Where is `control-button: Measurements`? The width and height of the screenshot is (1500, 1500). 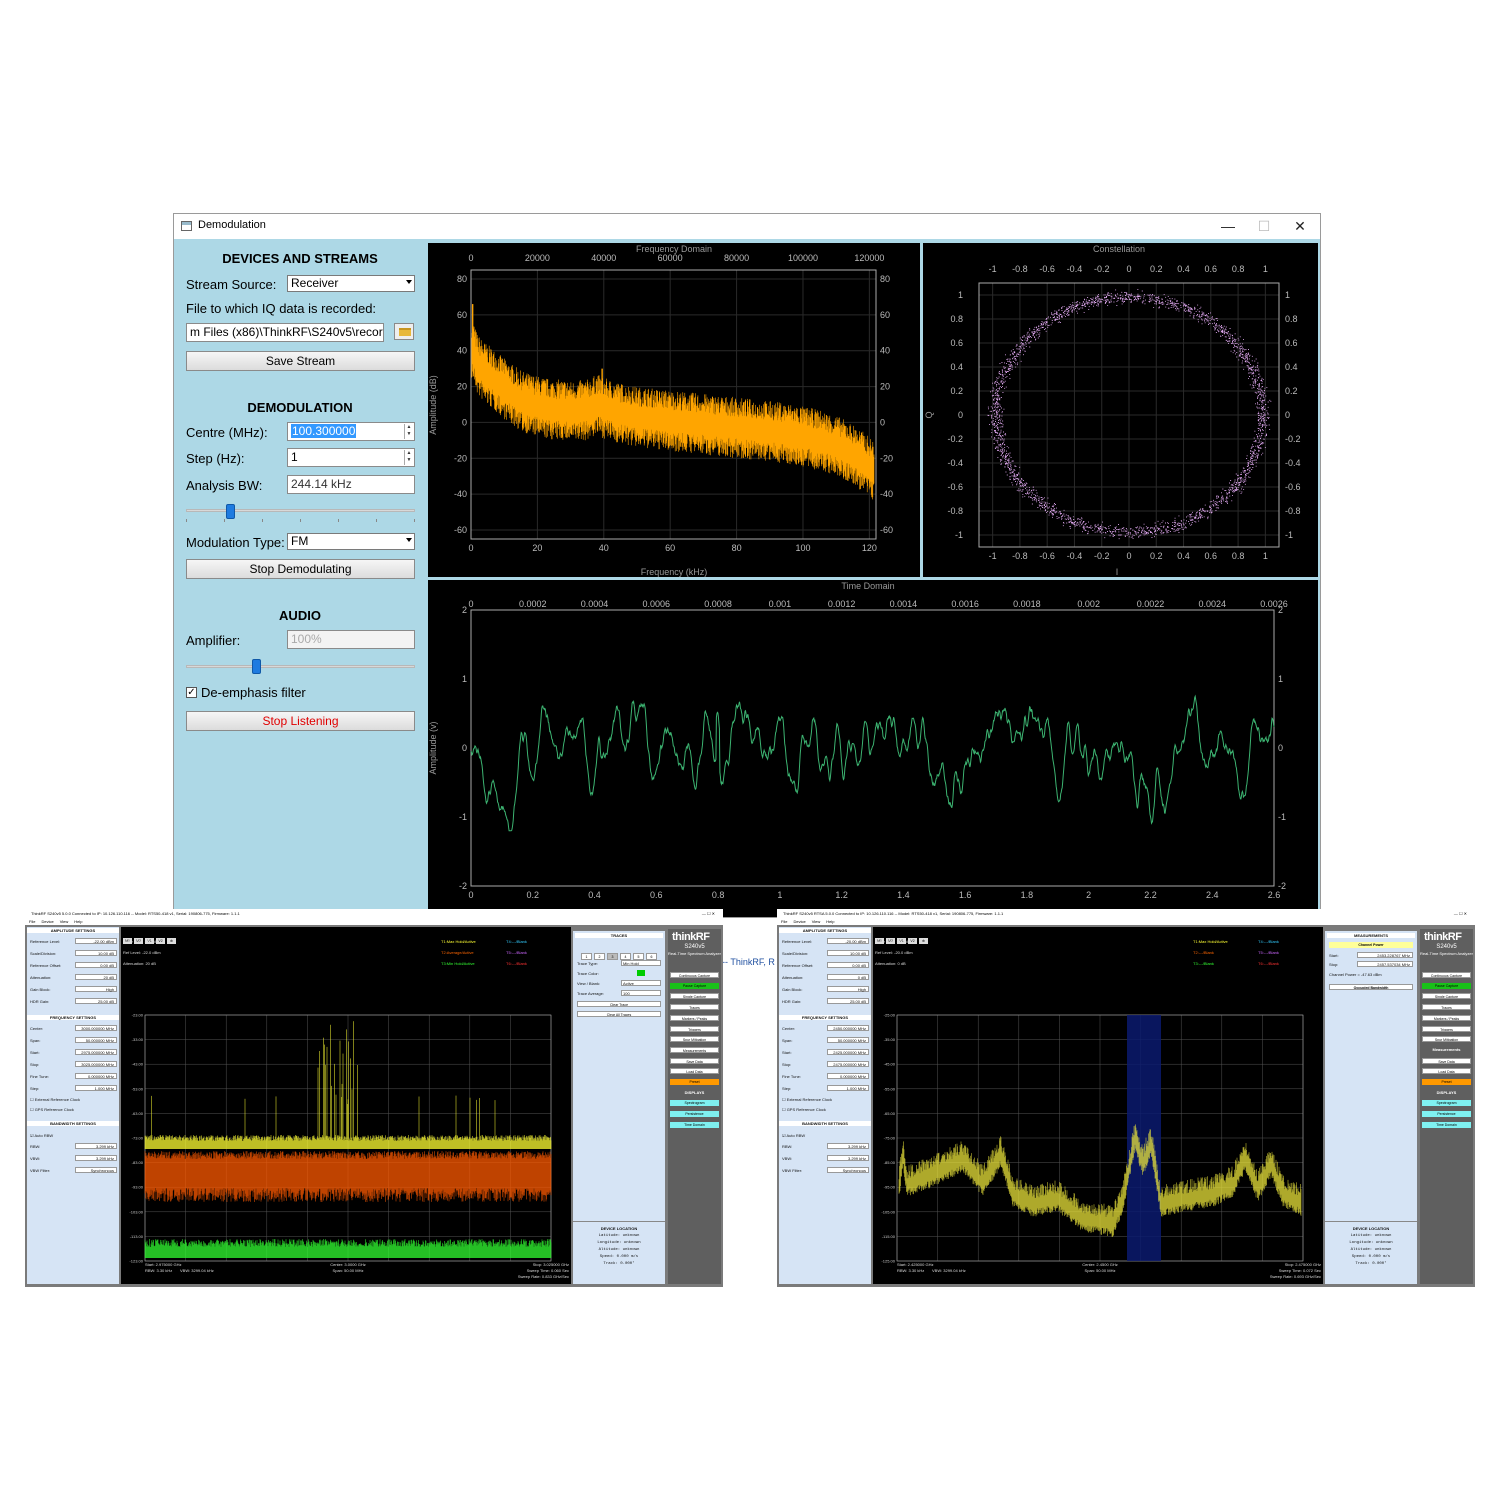
control-button: Measurements is located at coordinates (694, 1049).